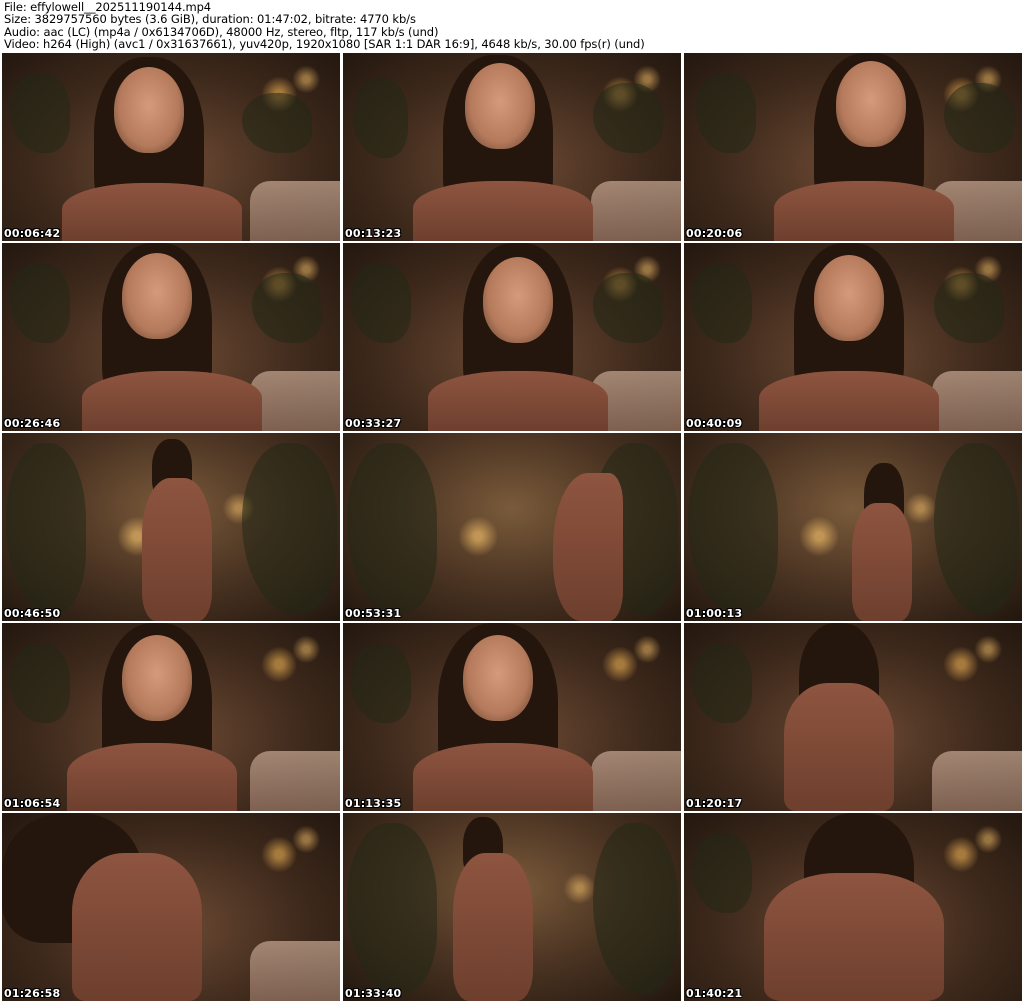 The image size is (1024, 1003). Describe the element at coordinates (373, 803) in the screenshot. I see `timestamp-label: 01:13:35` at that location.